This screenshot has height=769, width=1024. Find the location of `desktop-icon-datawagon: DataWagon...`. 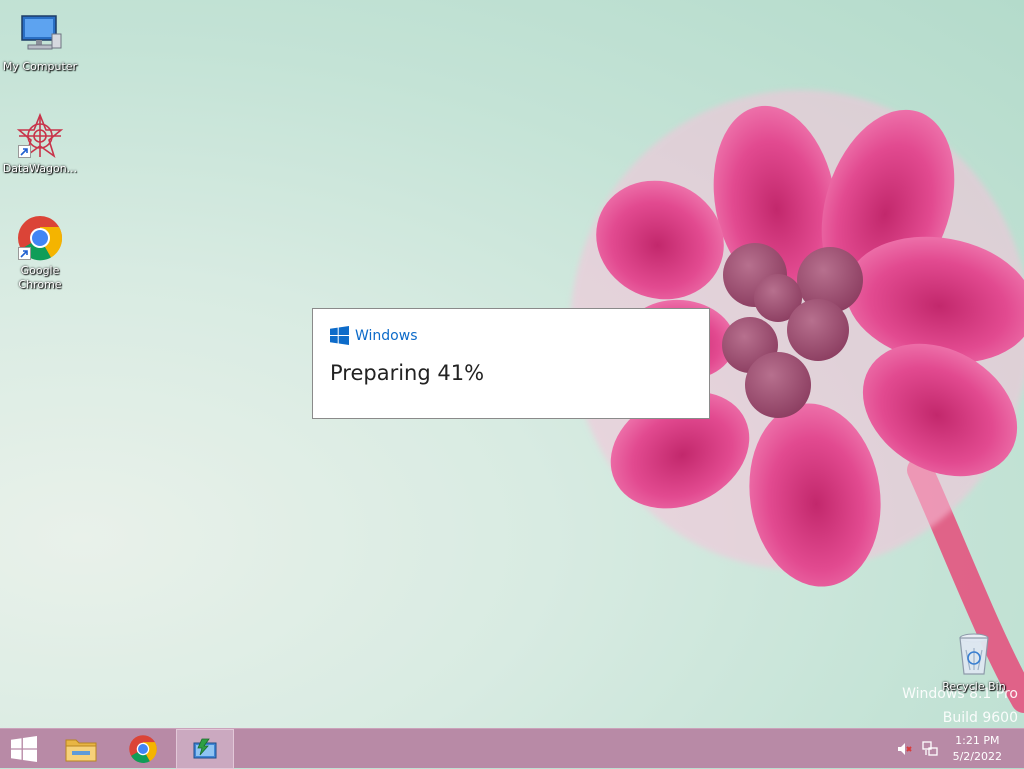

desktop-icon-datawagon: DataWagon... is located at coordinates (40, 144).